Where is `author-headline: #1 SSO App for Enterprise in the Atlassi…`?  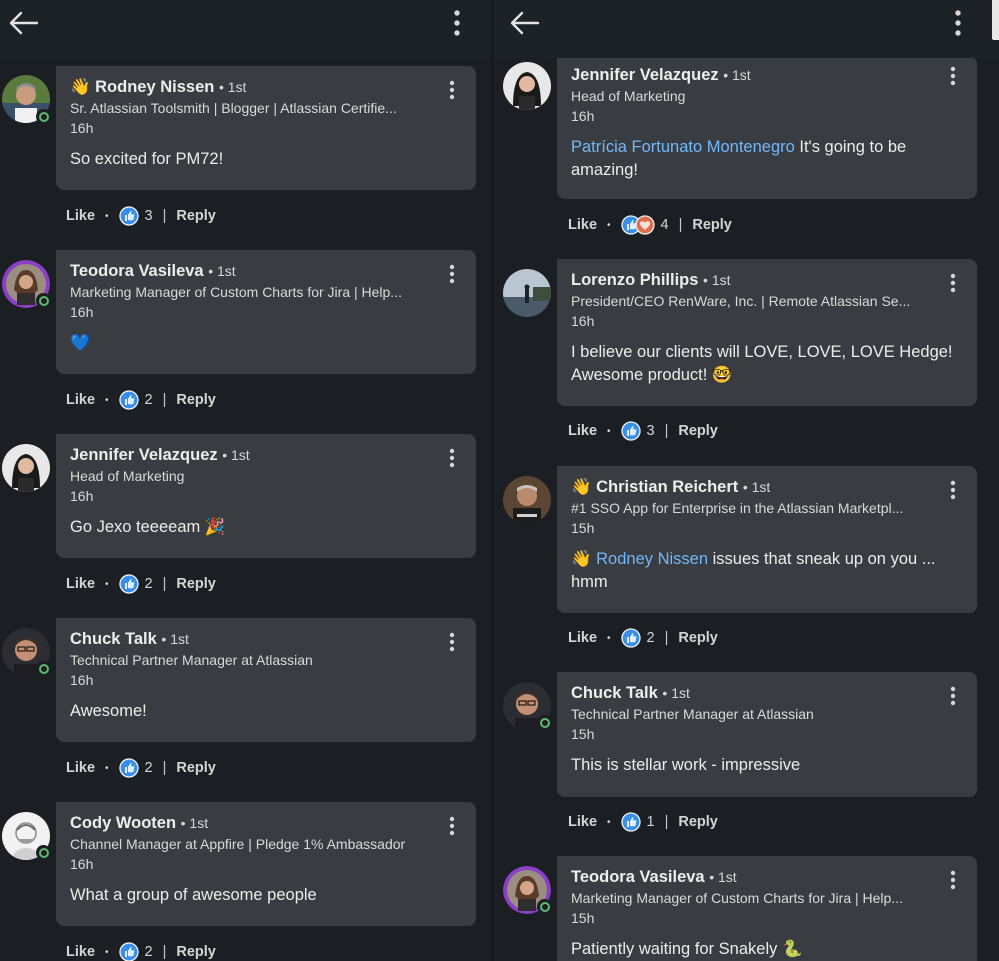 author-headline: #1 SSO App for Enterprise in the Atlassi… is located at coordinates (737, 508).